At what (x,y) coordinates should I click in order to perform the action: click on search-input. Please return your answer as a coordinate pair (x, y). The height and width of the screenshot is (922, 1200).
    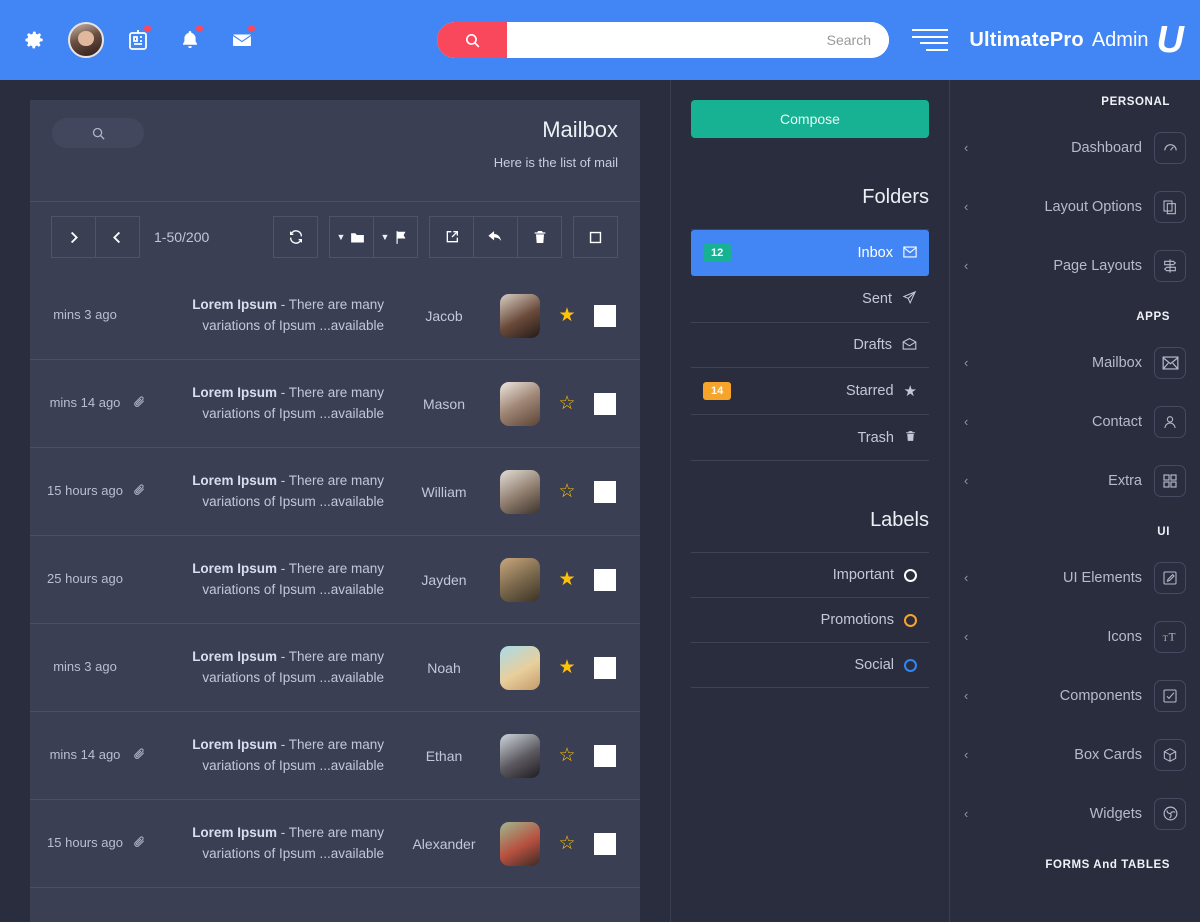
    Looking at the image, I should click on (698, 40).